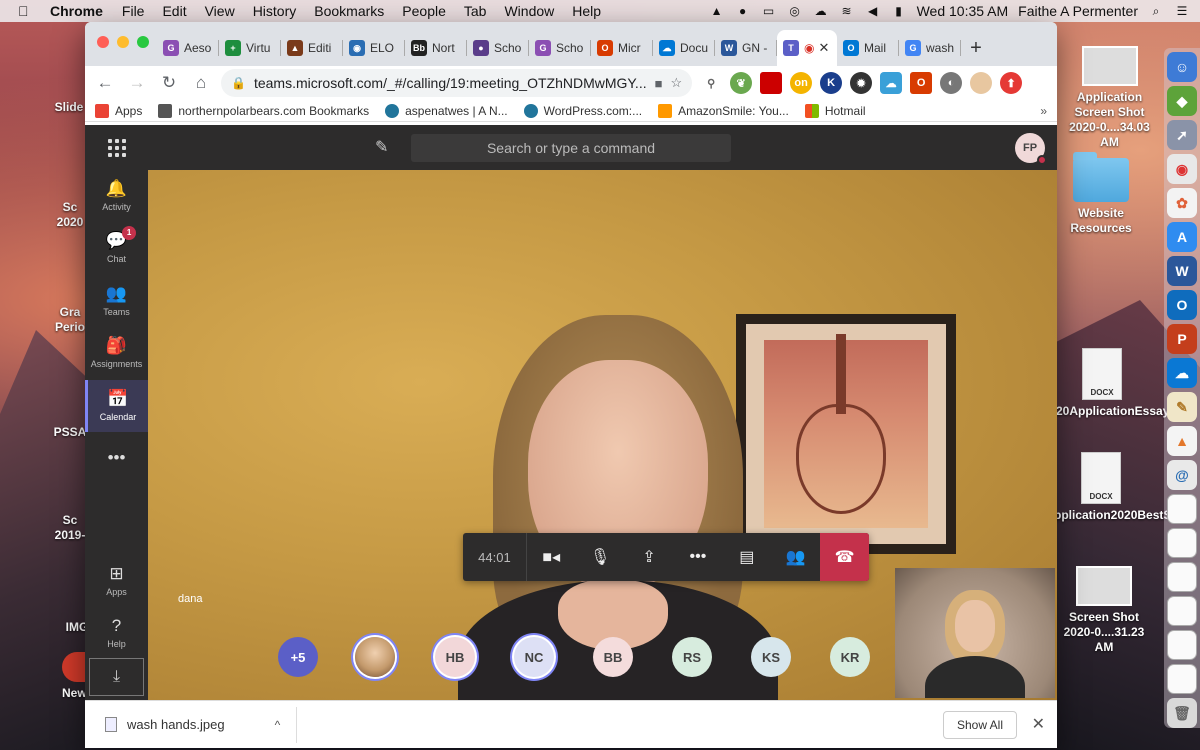 The image size is (1200, 750). Describe the element at coordinates (1182, 713) in the screenshot. I see `trash-icon: 🗑` at that location.